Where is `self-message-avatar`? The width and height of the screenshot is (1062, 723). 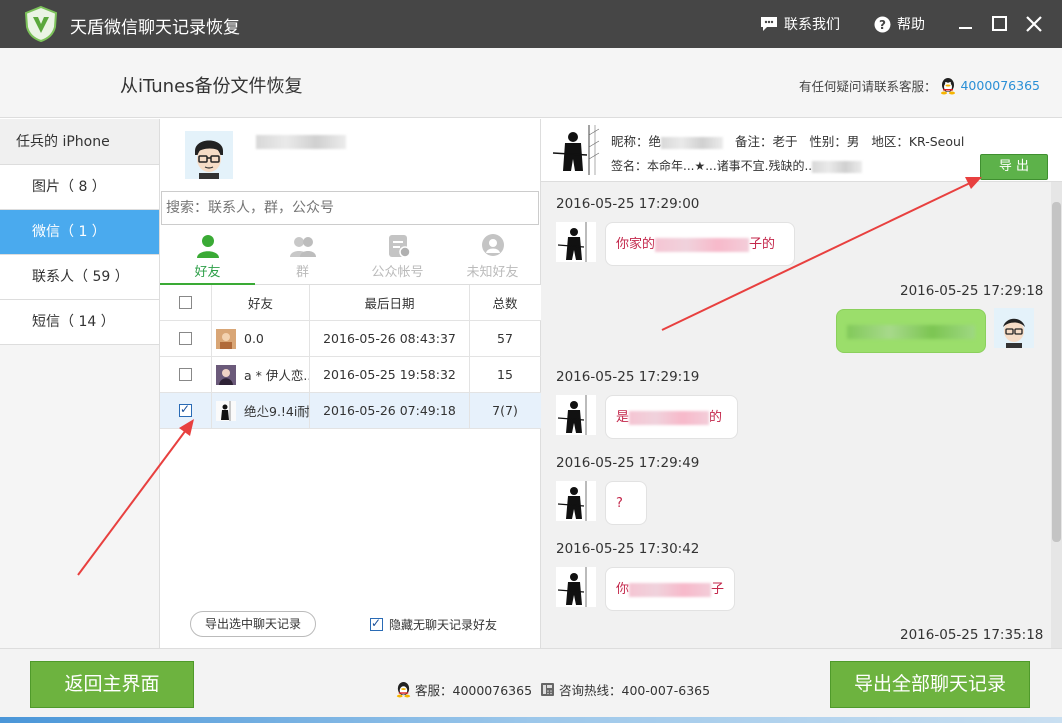 self-message-avatar is located at coordinates (1014, 328).